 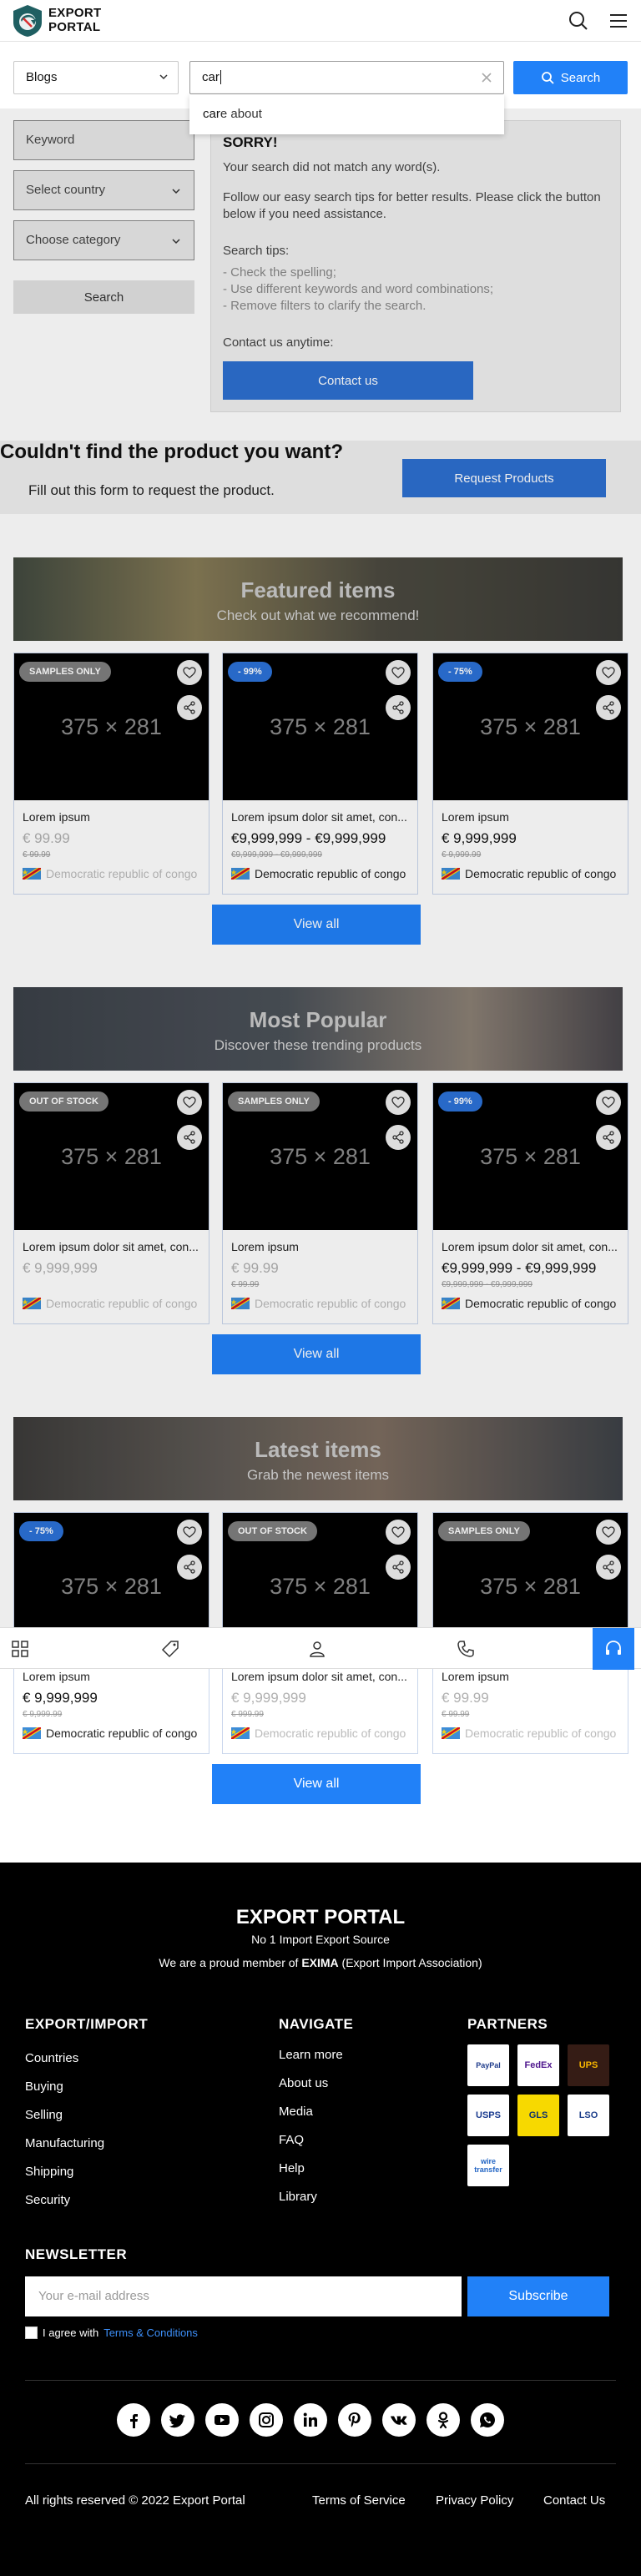 I want to click on youtube-icon, so click(x=222, y=2420).